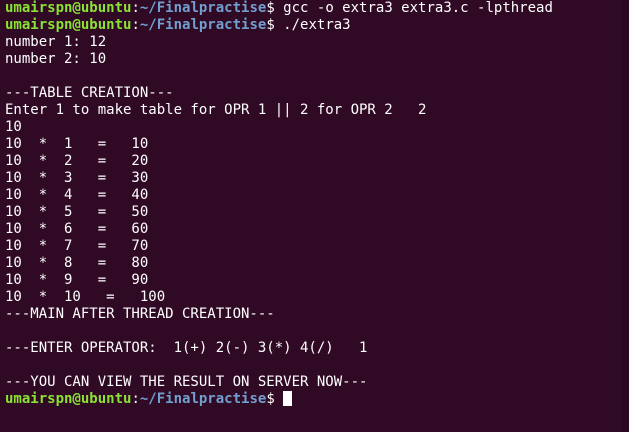  I want to click on table-line: 10 * 6 = 60, so click(77, 229).